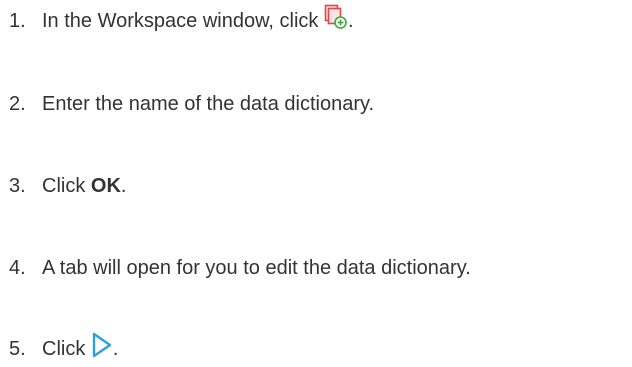 This screenshot has height=367, width=632. Describe the element at coordinates (105, 186) in the screenshot. I see `ok-label: OK` at that location.